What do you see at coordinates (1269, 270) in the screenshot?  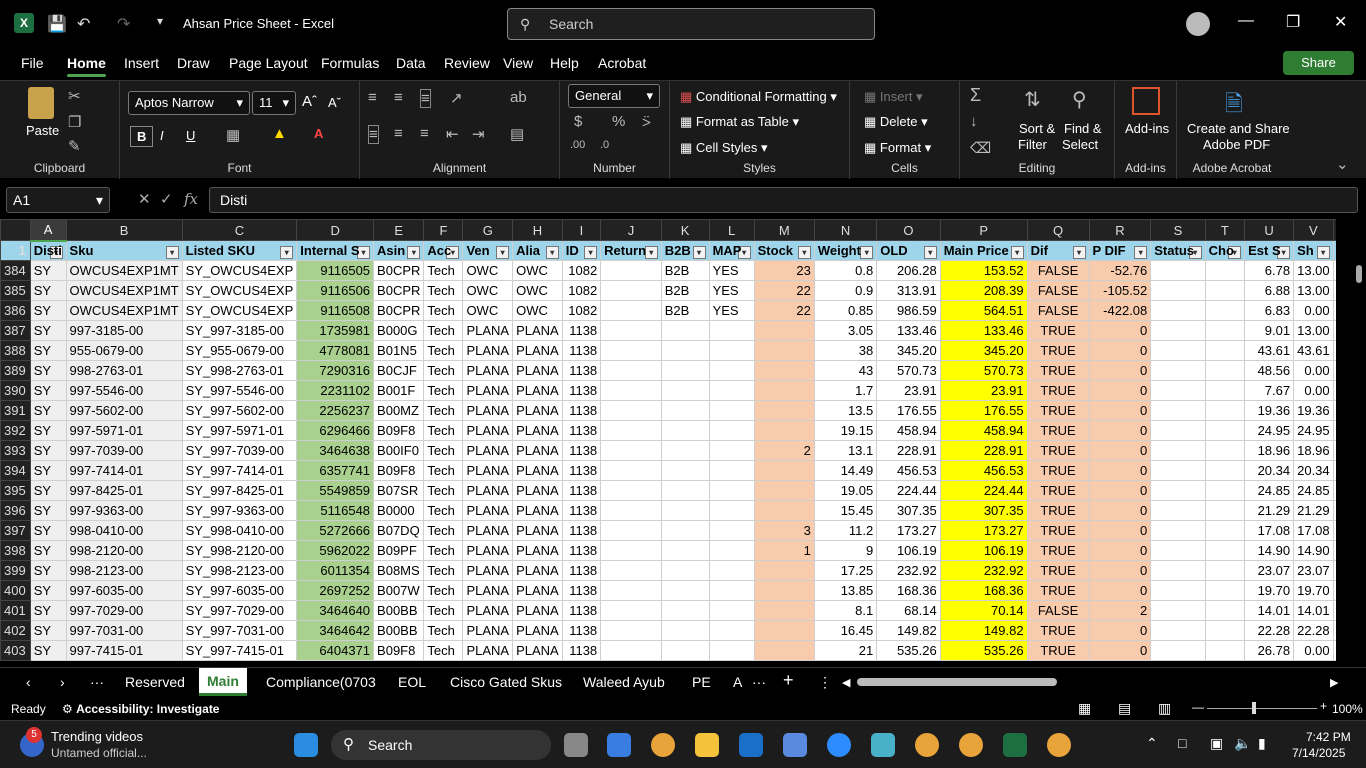 I see `cell: 6.78` at bounding box center [1269, 270].